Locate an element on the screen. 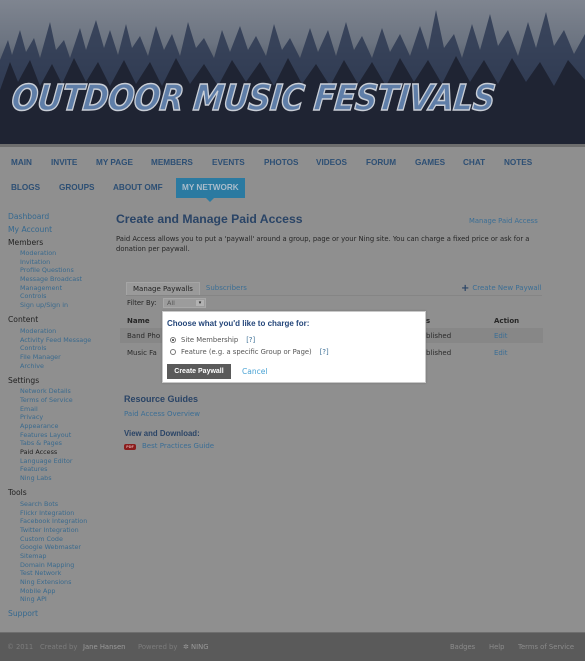  create-new-paywall-link: + Create New Paywall is located at coordinates (501, 288).